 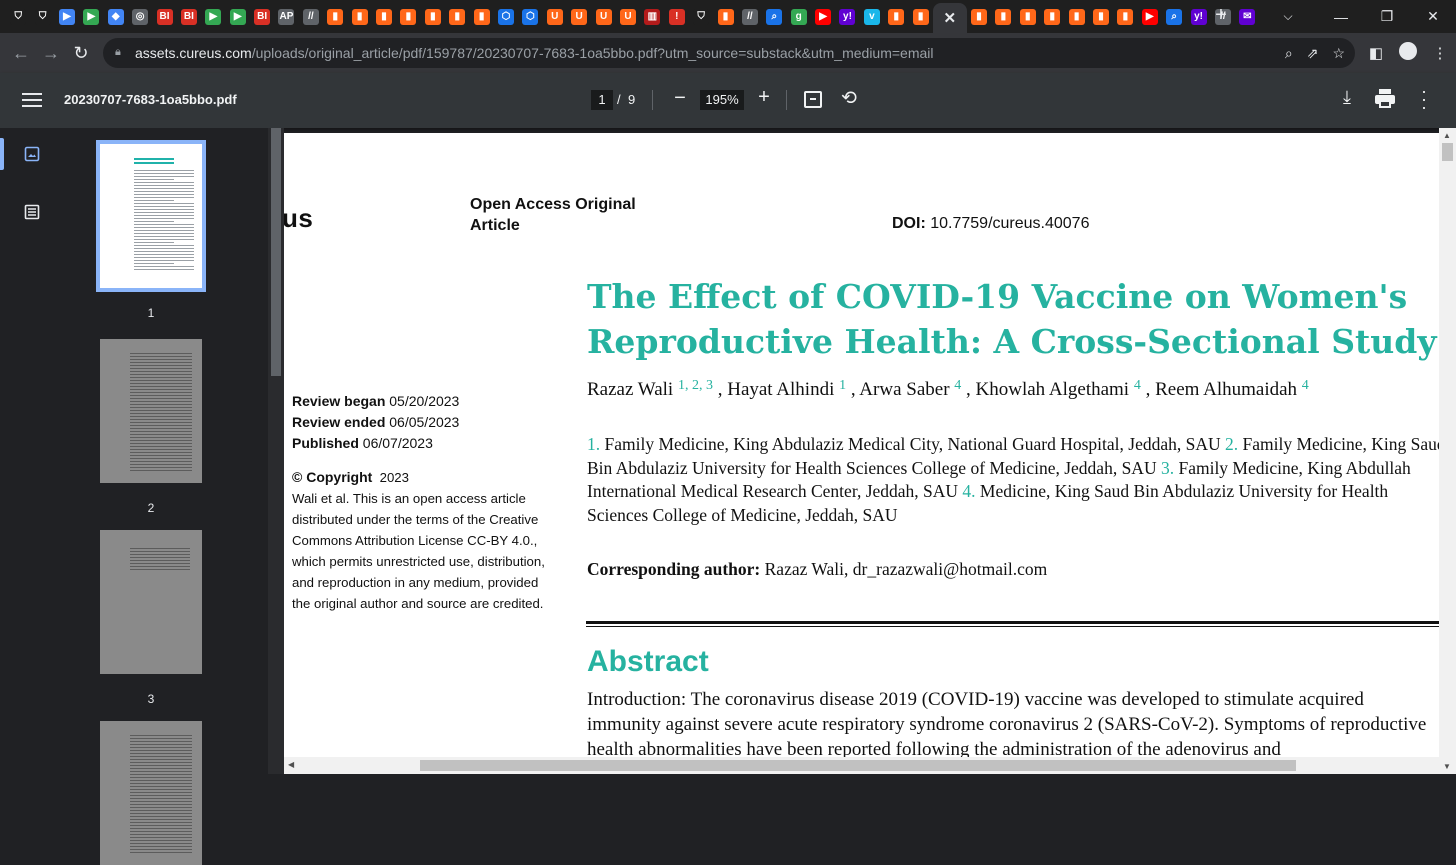 What do you see at coordinates (680, 99) in the screenshot?
I see `zoom-out-button: −` at bounding box center [680, 99].